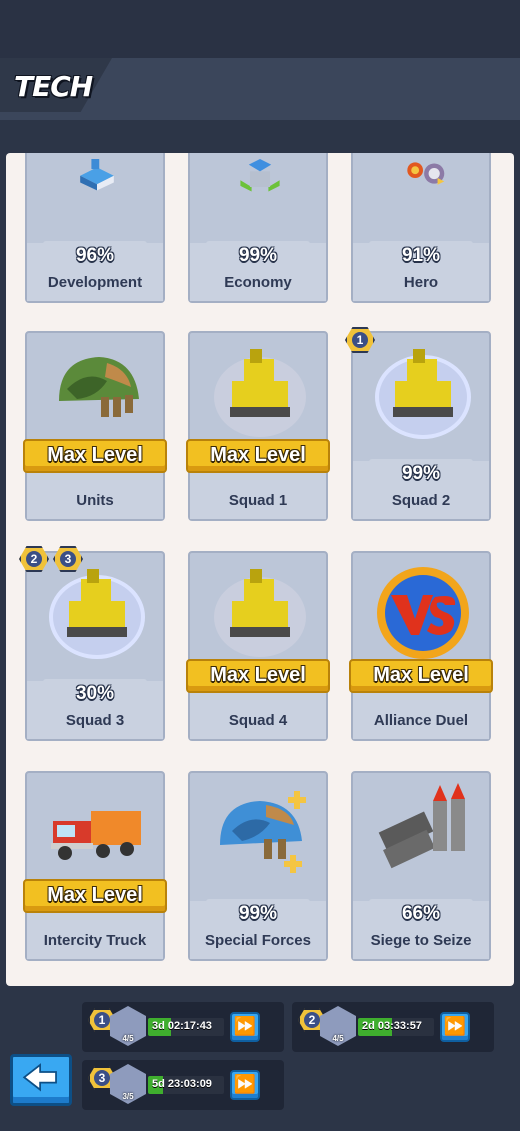 This screenshot has height=1131, width=520. I want to click on research-queue-slot-3: 3 3/5 5d 23:03:09 ⏩, so click(183, 1085).